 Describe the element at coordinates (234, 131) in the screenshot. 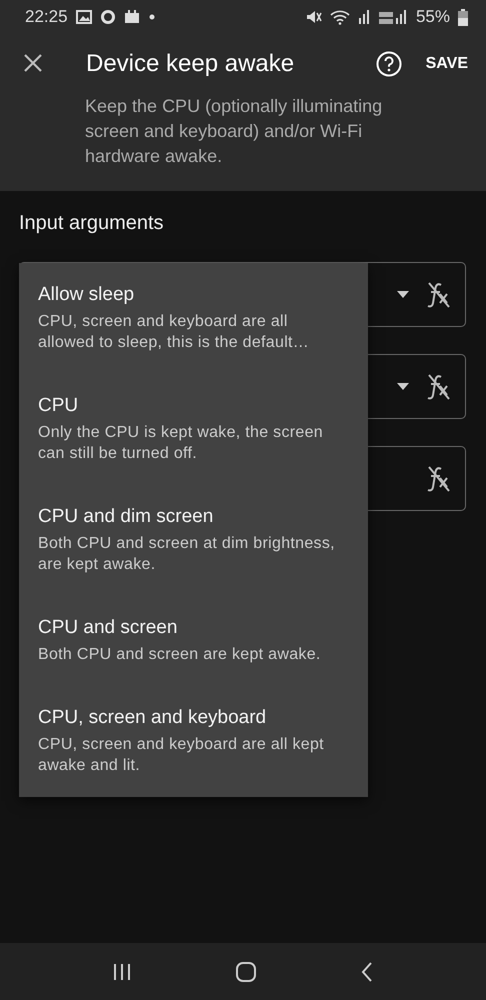

I see `screen-description: Keep the CPU (optionally illuminating screen and keyboard) and/or Wi-Fi hardware awake.` at that location.